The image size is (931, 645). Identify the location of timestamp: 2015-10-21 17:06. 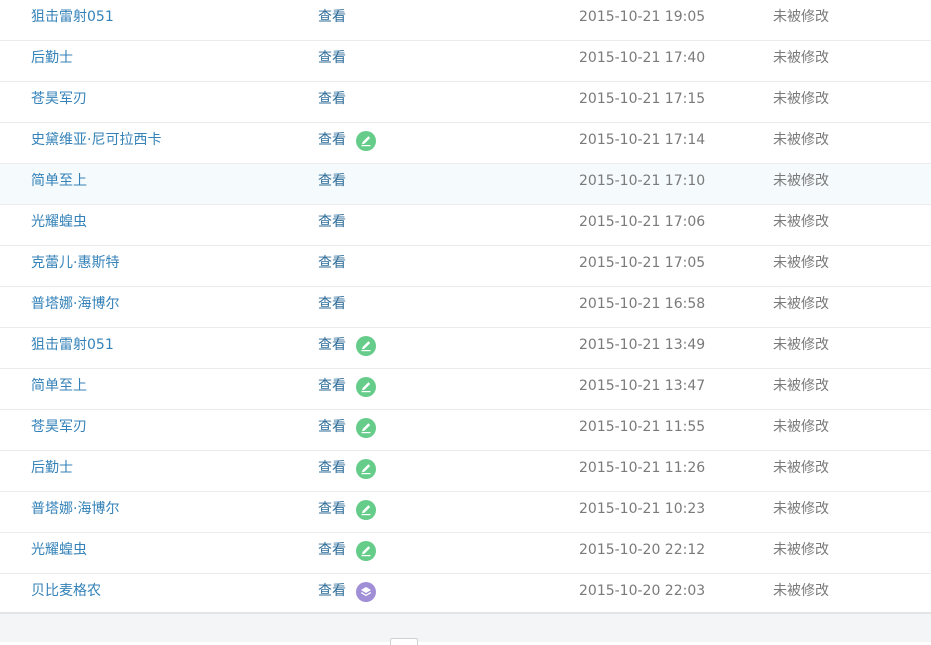
(642, 222).